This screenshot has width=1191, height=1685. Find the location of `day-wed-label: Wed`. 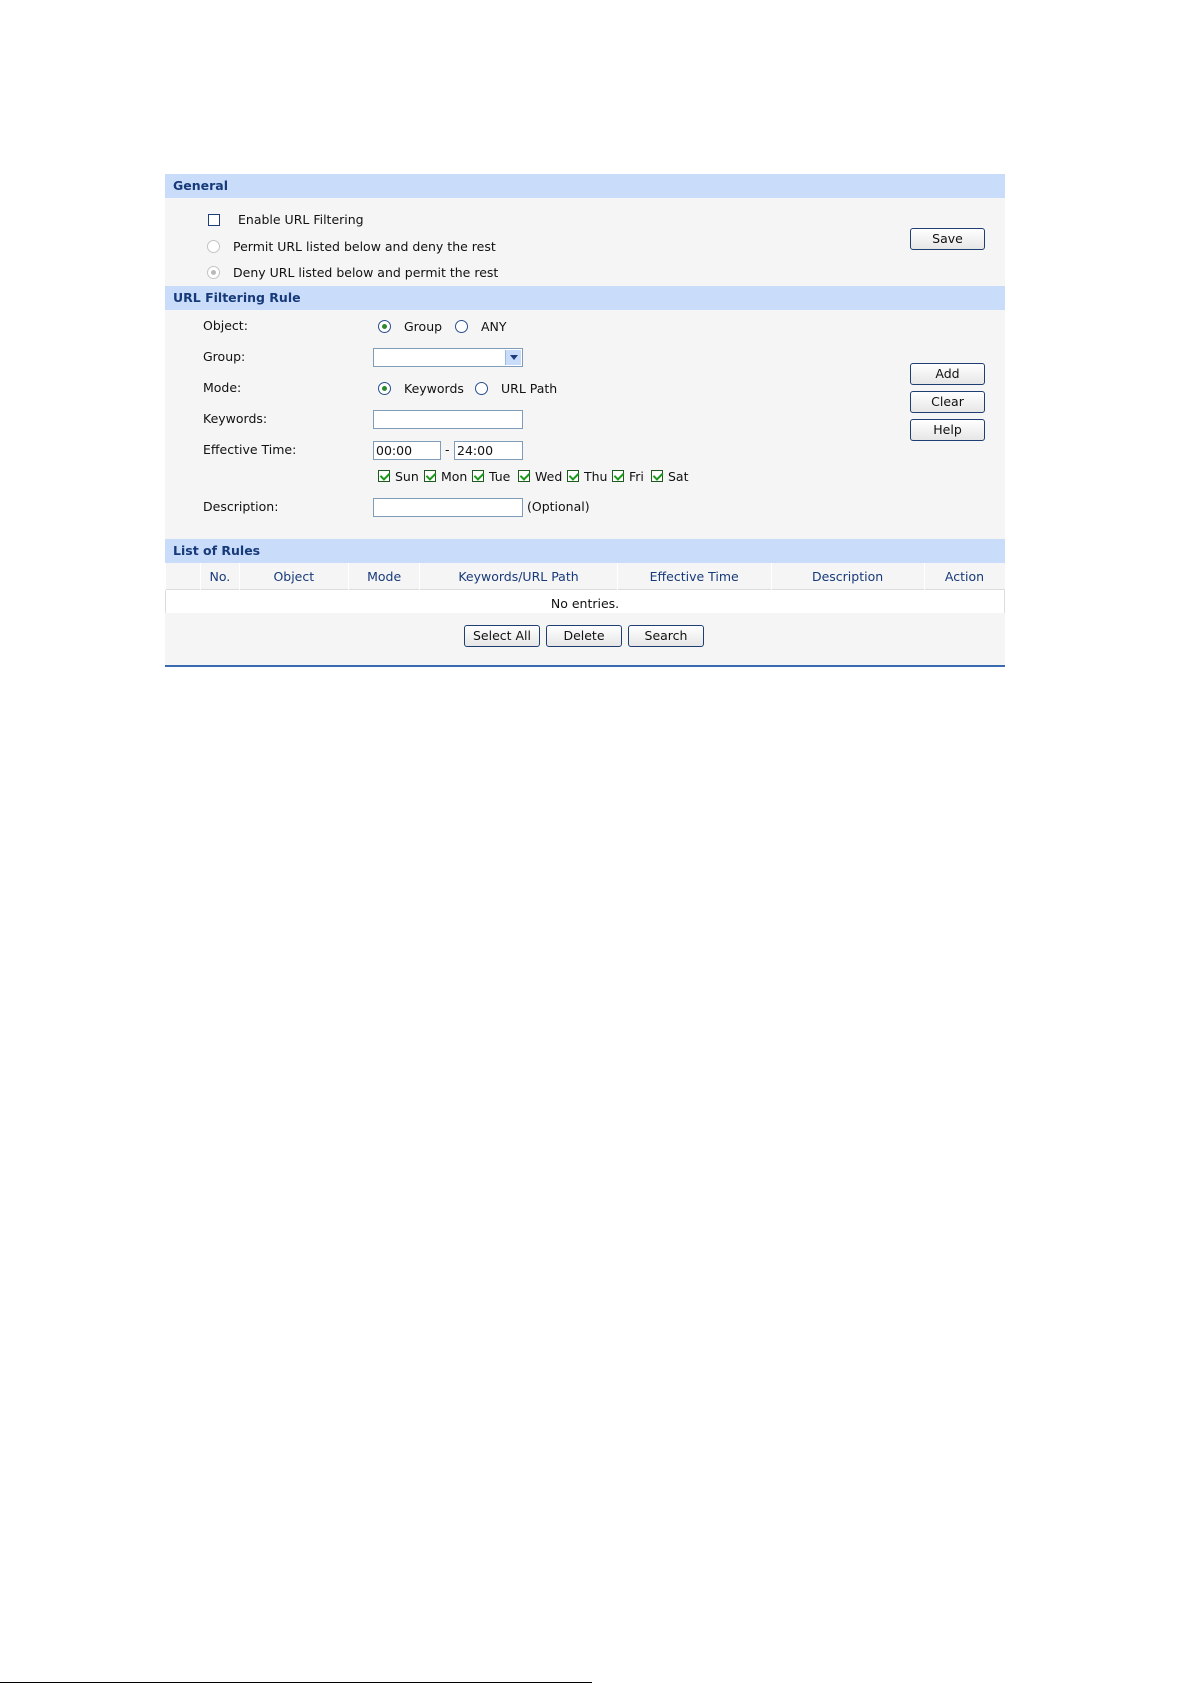

day-wed-label: Wed is located at coordinates (549, 476).